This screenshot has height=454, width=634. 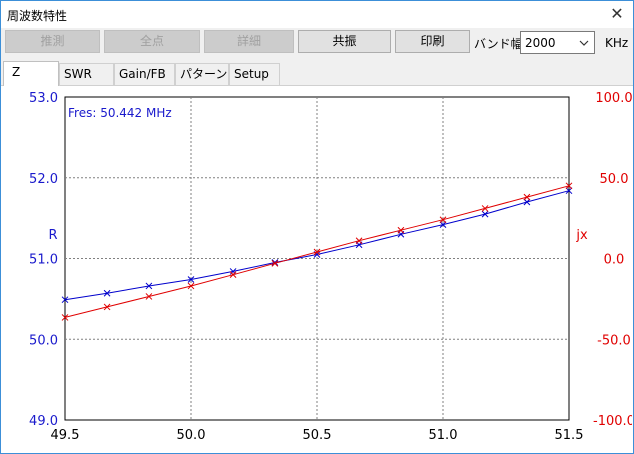 I want to click on all-points-button: 全点, so click(x=152, y=41).